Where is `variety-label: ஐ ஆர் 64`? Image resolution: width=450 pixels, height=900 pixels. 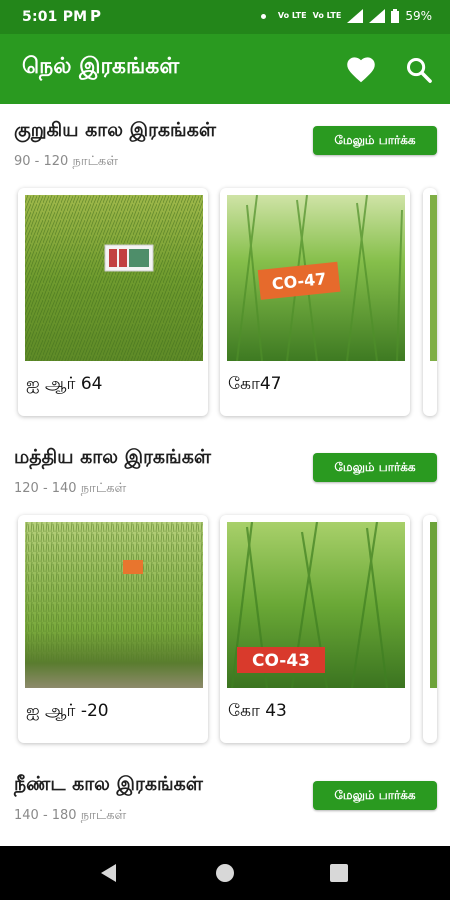
variety-label: ஐ ஆர் 64 is located at coordinates (64, 384).